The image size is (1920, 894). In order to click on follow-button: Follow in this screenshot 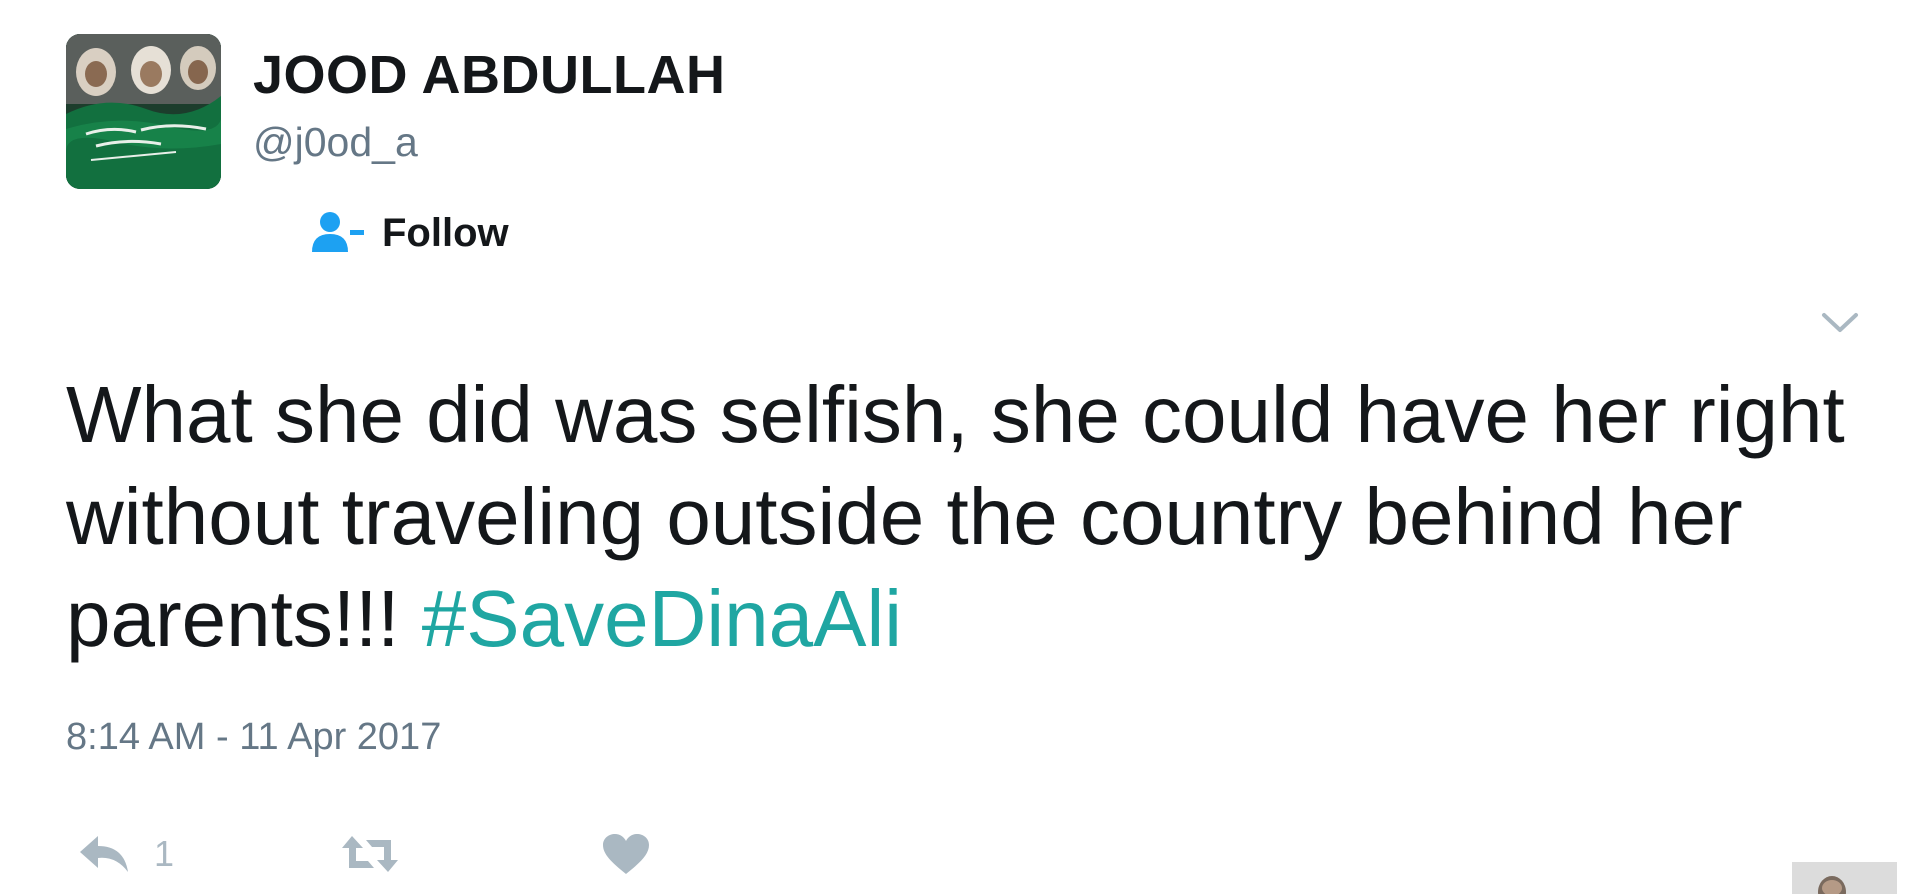, I will do `click(409, 233)`.